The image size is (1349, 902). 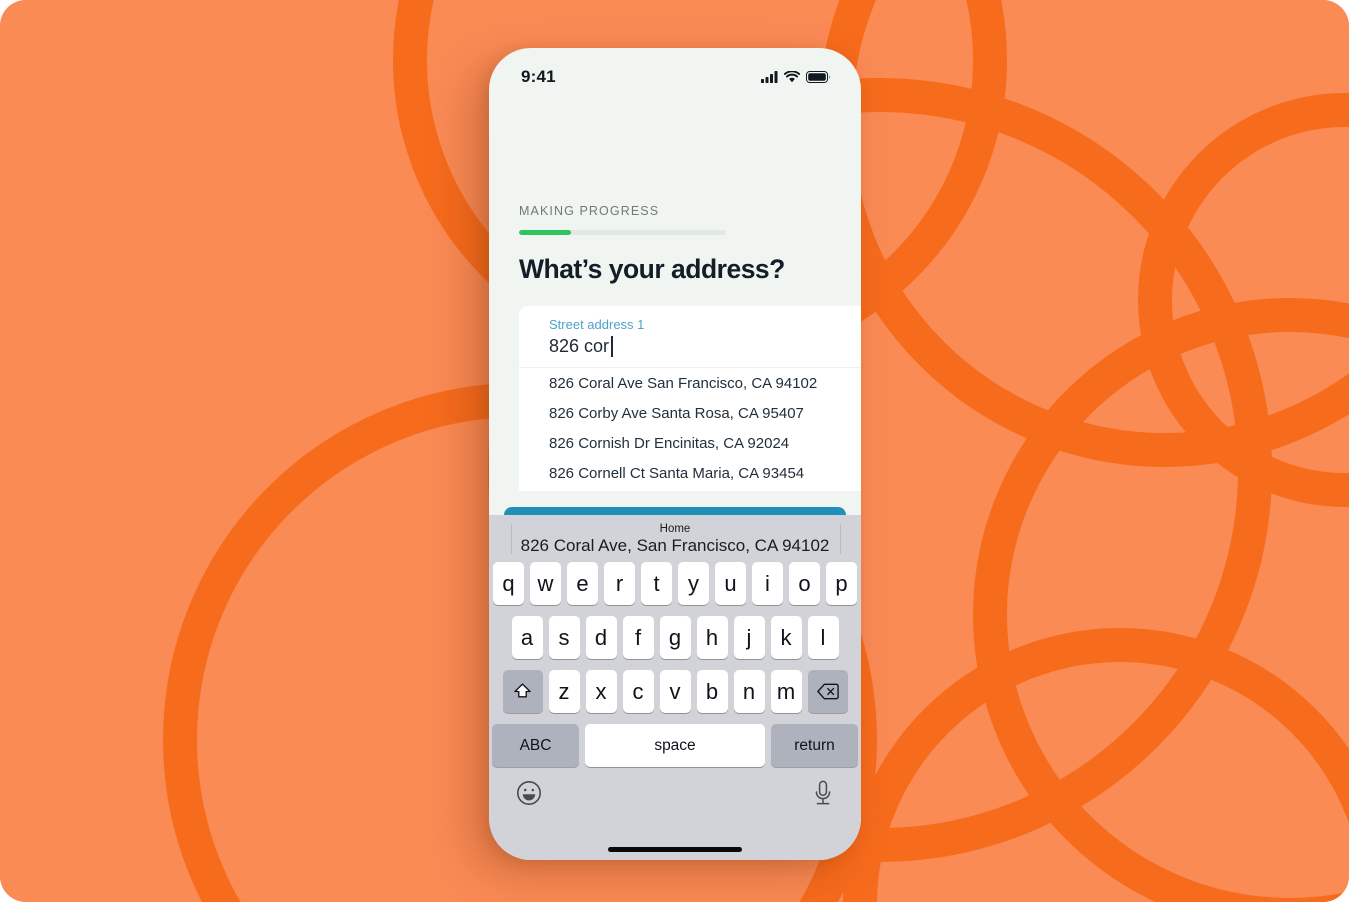 I want to click on key-m: m, so click(x=786, y=691).